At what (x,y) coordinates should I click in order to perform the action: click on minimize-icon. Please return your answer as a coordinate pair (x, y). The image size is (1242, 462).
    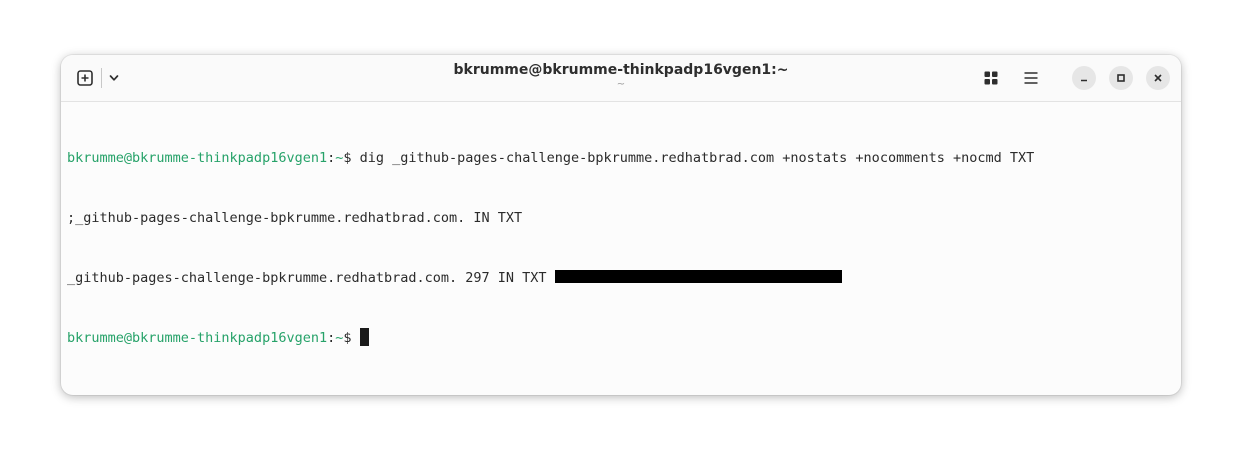
    Looking at the image, I should click on (1084, 80).